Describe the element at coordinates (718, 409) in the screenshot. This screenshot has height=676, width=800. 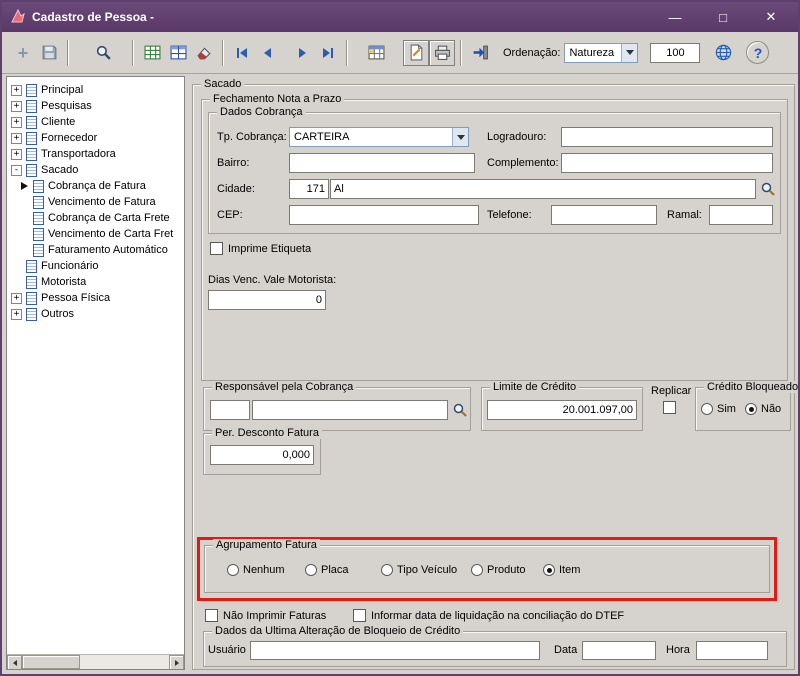
I see `radio-sim: Sim` at that location.